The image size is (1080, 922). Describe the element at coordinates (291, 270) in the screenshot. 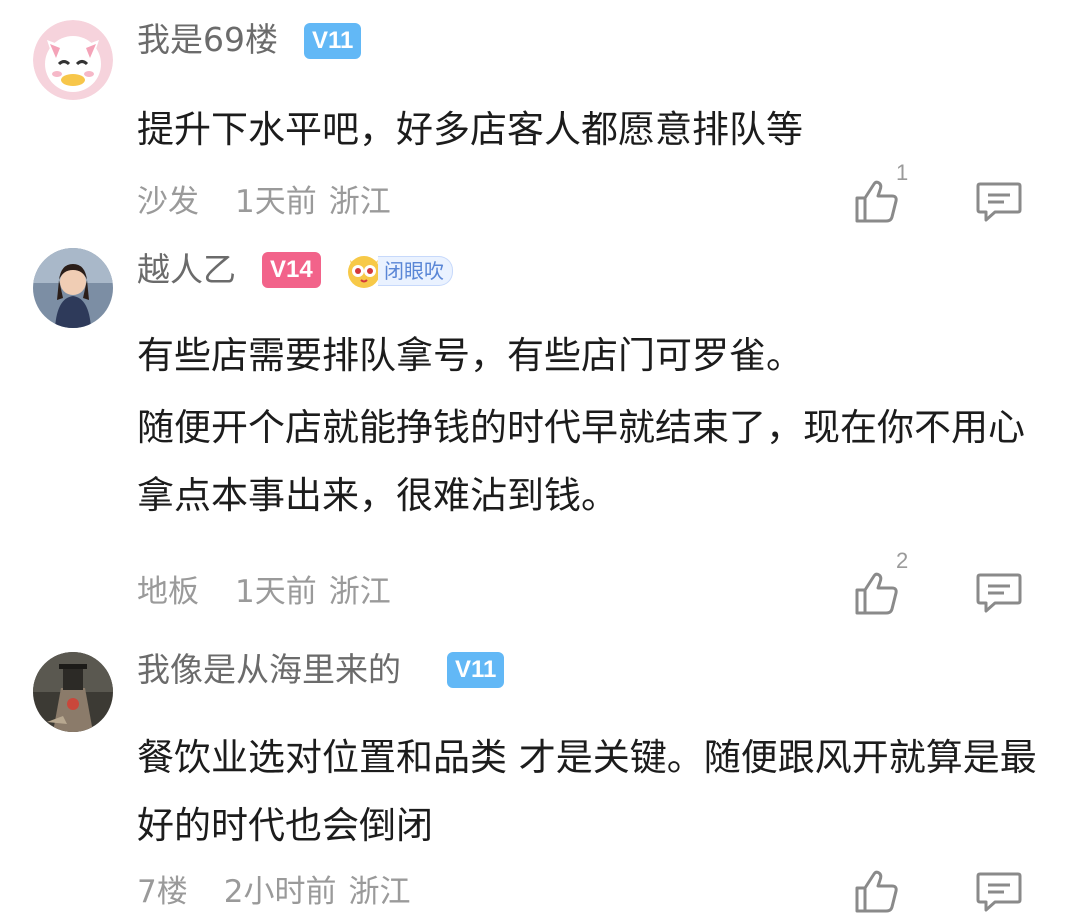

I see `level-badge: V14` at that location.